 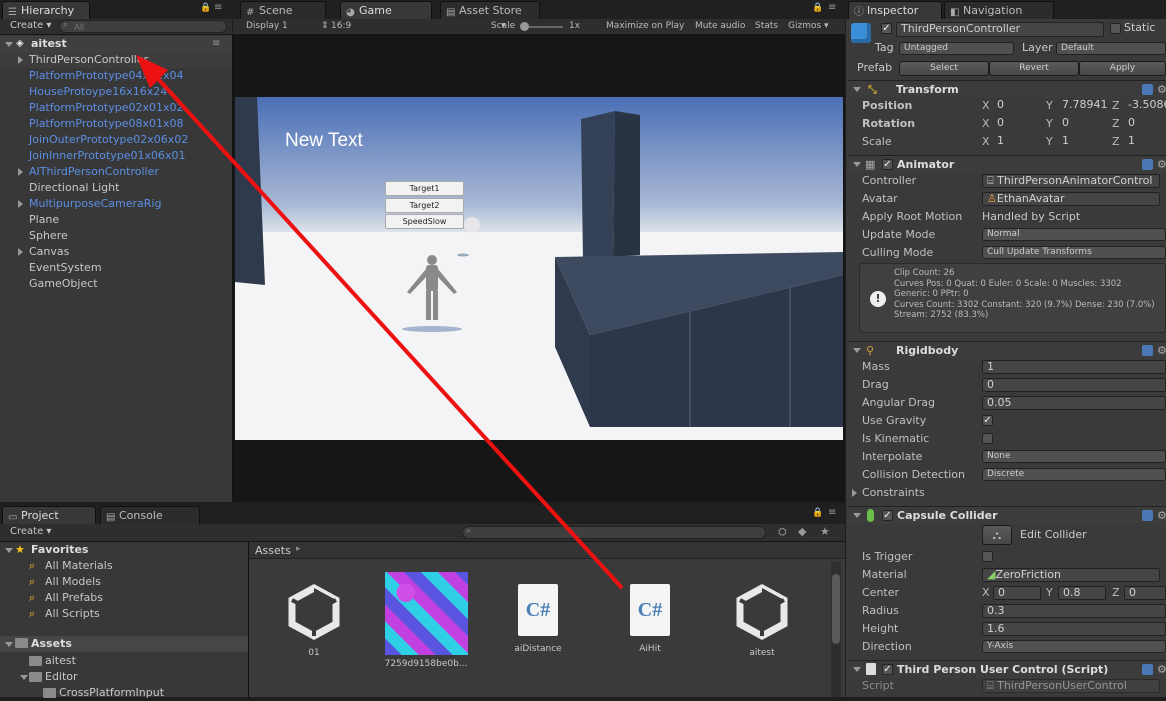 What do you see at coordinates (538, 612) in the screenshot?
I see `asset-item: C# aiDistance` at bounding box center [538, 612].